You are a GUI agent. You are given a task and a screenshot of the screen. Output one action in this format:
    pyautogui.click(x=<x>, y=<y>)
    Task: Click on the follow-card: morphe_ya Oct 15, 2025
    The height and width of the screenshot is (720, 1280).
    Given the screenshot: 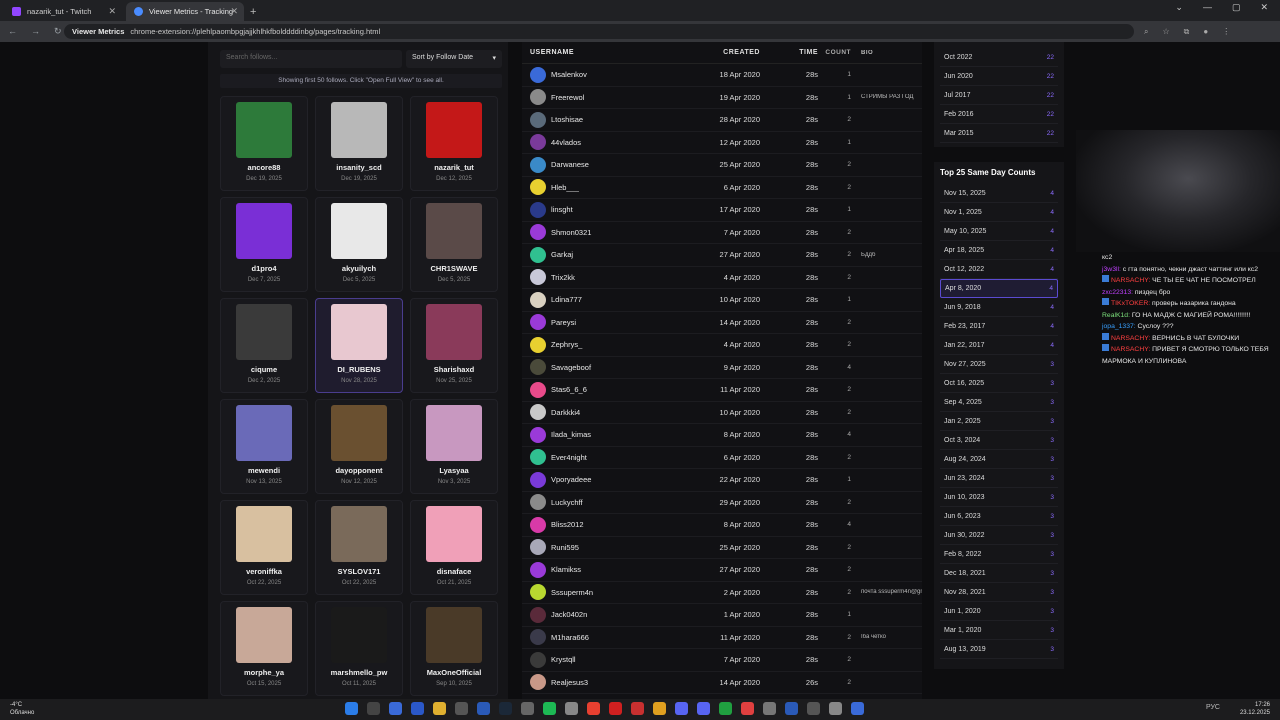 What is the action you would take?
    pyautogui.click(x=264, y=648)
    